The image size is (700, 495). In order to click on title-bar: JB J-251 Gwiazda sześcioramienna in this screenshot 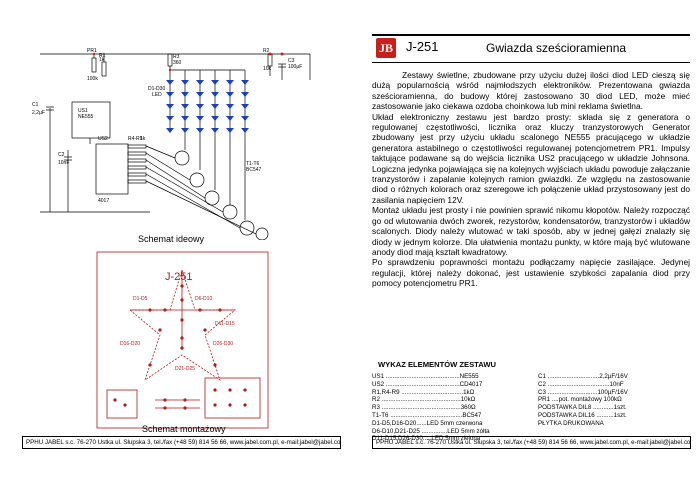, I will do `click(531, 48)`.